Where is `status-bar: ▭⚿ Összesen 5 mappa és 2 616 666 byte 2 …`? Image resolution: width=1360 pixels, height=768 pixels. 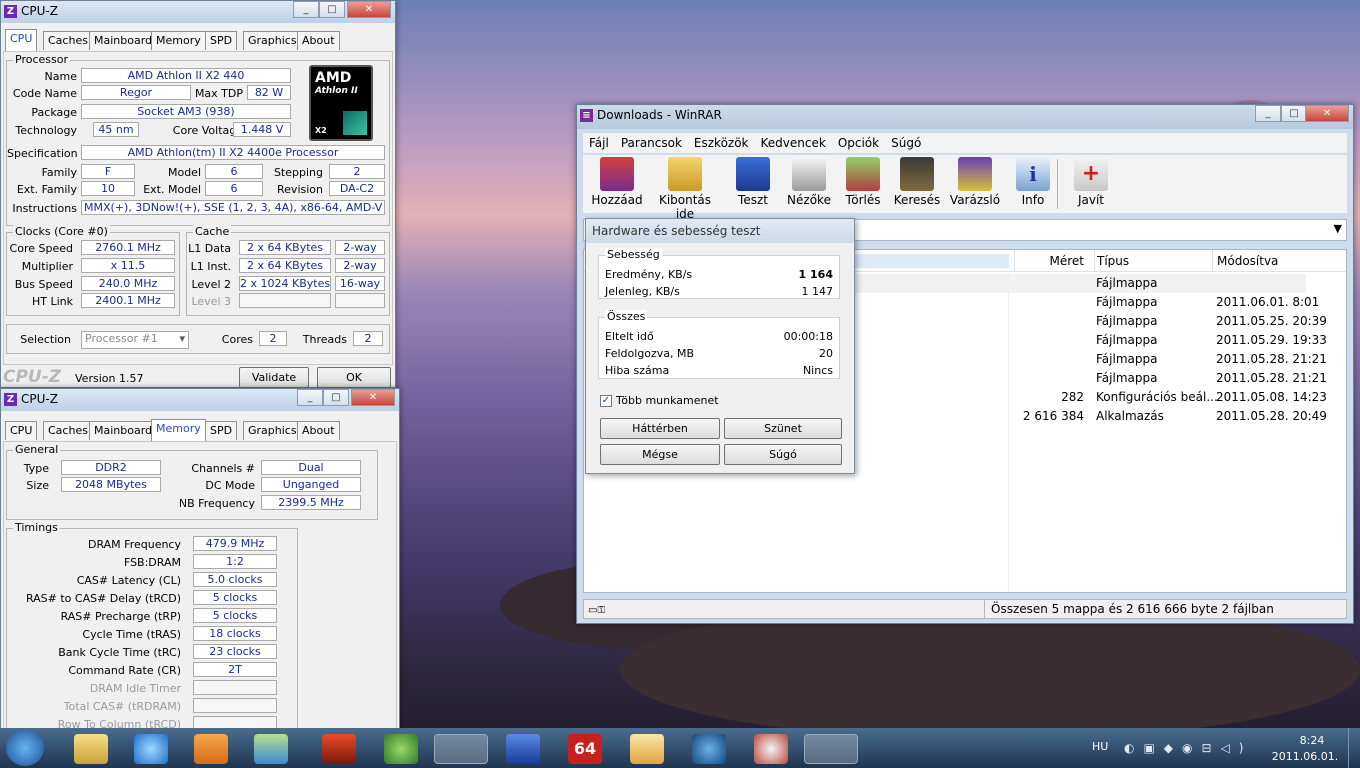 status-bar: ▭⚿ Összesen 5 mappa és 2 616 666 byte 2 … is located at coordinates (965, 609).